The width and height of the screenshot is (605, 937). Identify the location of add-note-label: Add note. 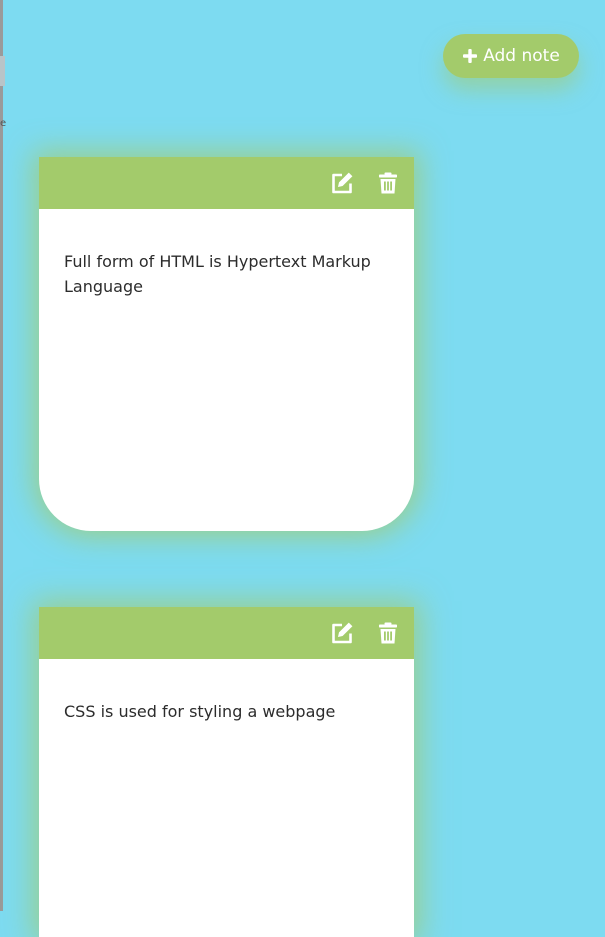
(521, 56).